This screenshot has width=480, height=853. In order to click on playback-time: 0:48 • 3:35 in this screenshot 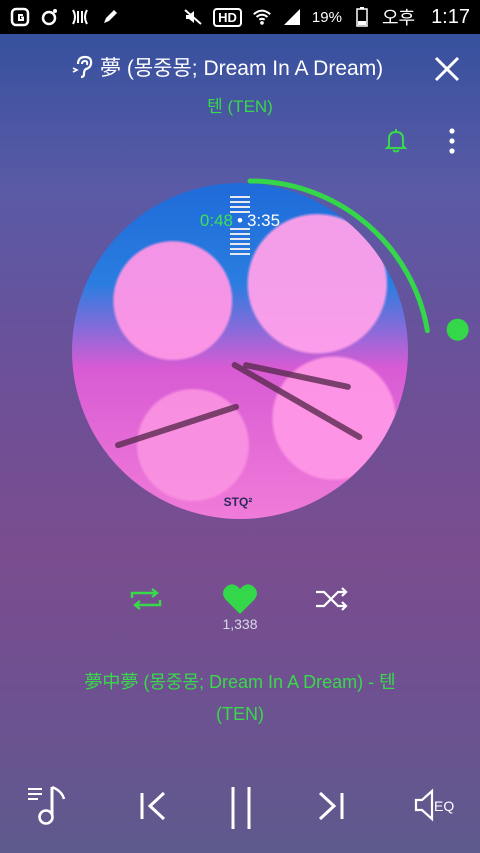, I will do `click(240, 221)`.